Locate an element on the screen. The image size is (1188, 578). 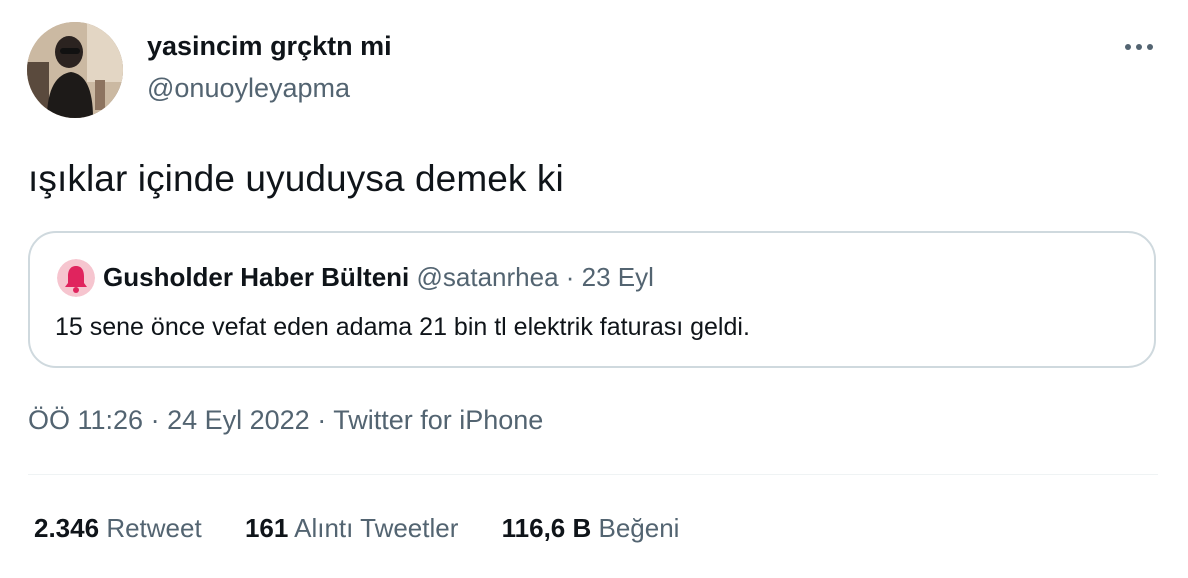
author-display-name: yasincim grçktn mi is located at coordinates (269, 46).